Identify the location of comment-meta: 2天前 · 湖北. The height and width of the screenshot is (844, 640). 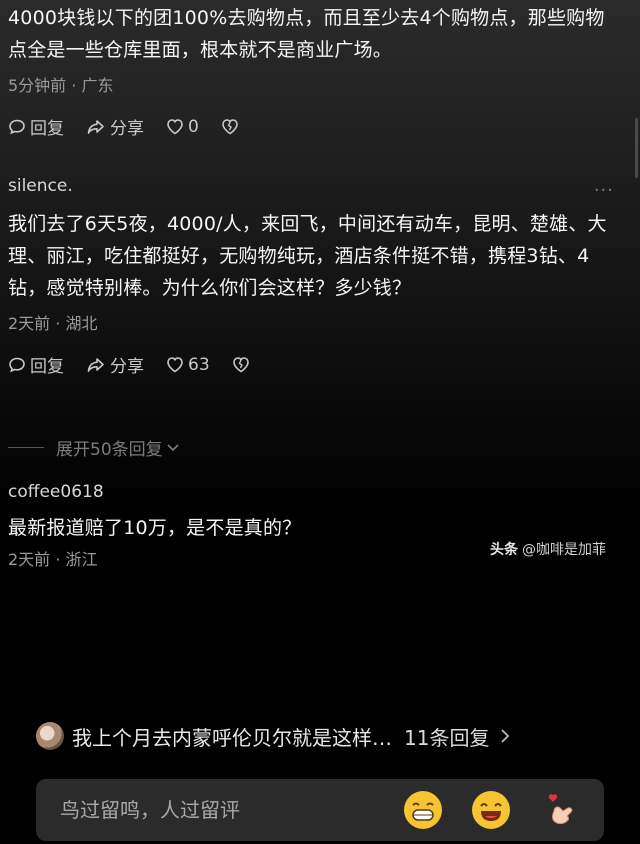
(53, 323).